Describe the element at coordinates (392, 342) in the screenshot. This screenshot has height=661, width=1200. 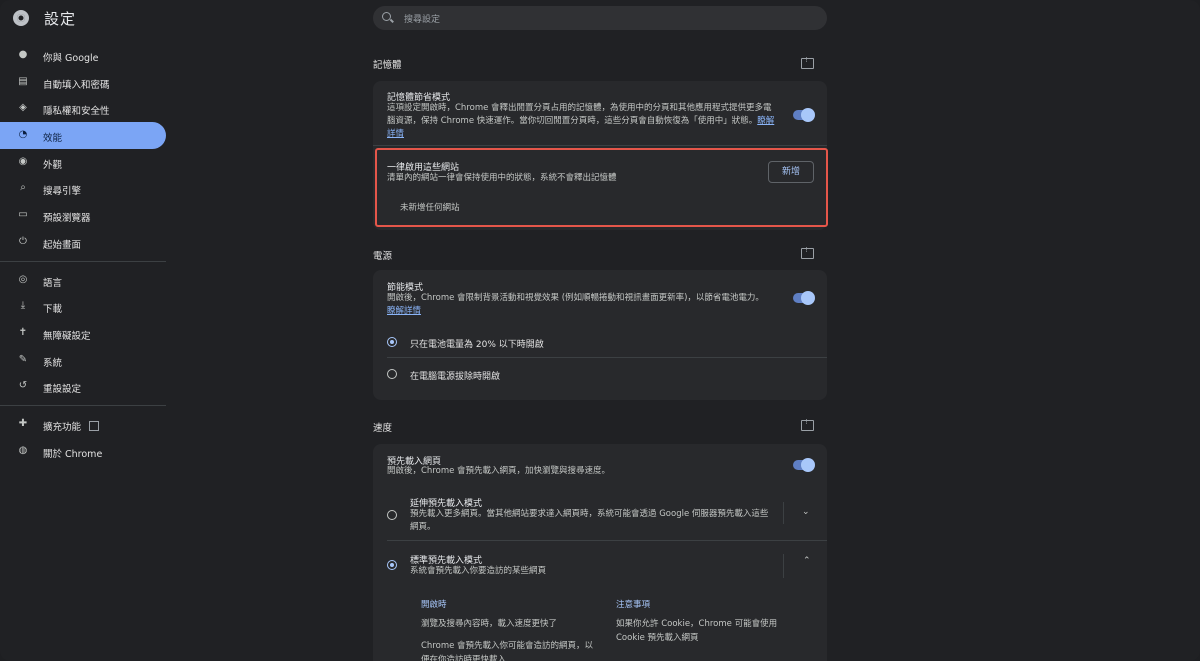
I see `battery-20-radio` at that location.